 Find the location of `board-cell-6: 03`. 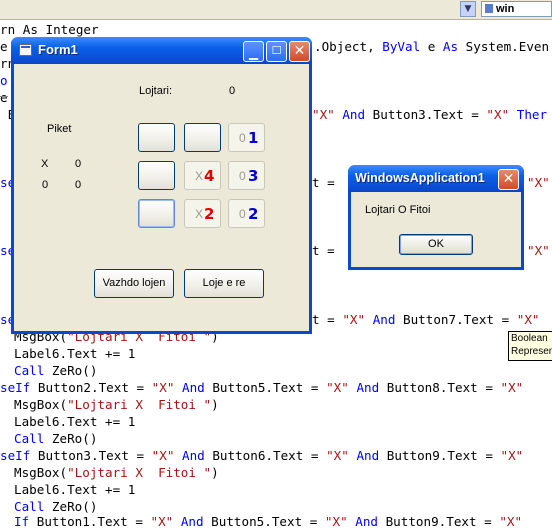

board-cell-6: 03 is located at coordinates (246, 175).